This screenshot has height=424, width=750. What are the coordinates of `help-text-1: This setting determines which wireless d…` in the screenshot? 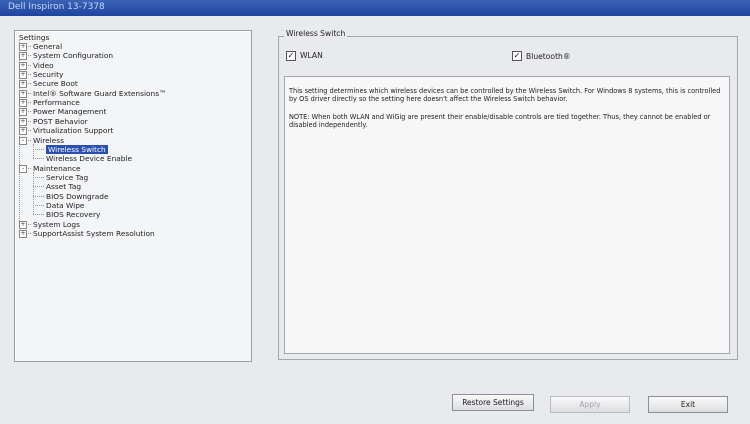 It's located at (505, 95).